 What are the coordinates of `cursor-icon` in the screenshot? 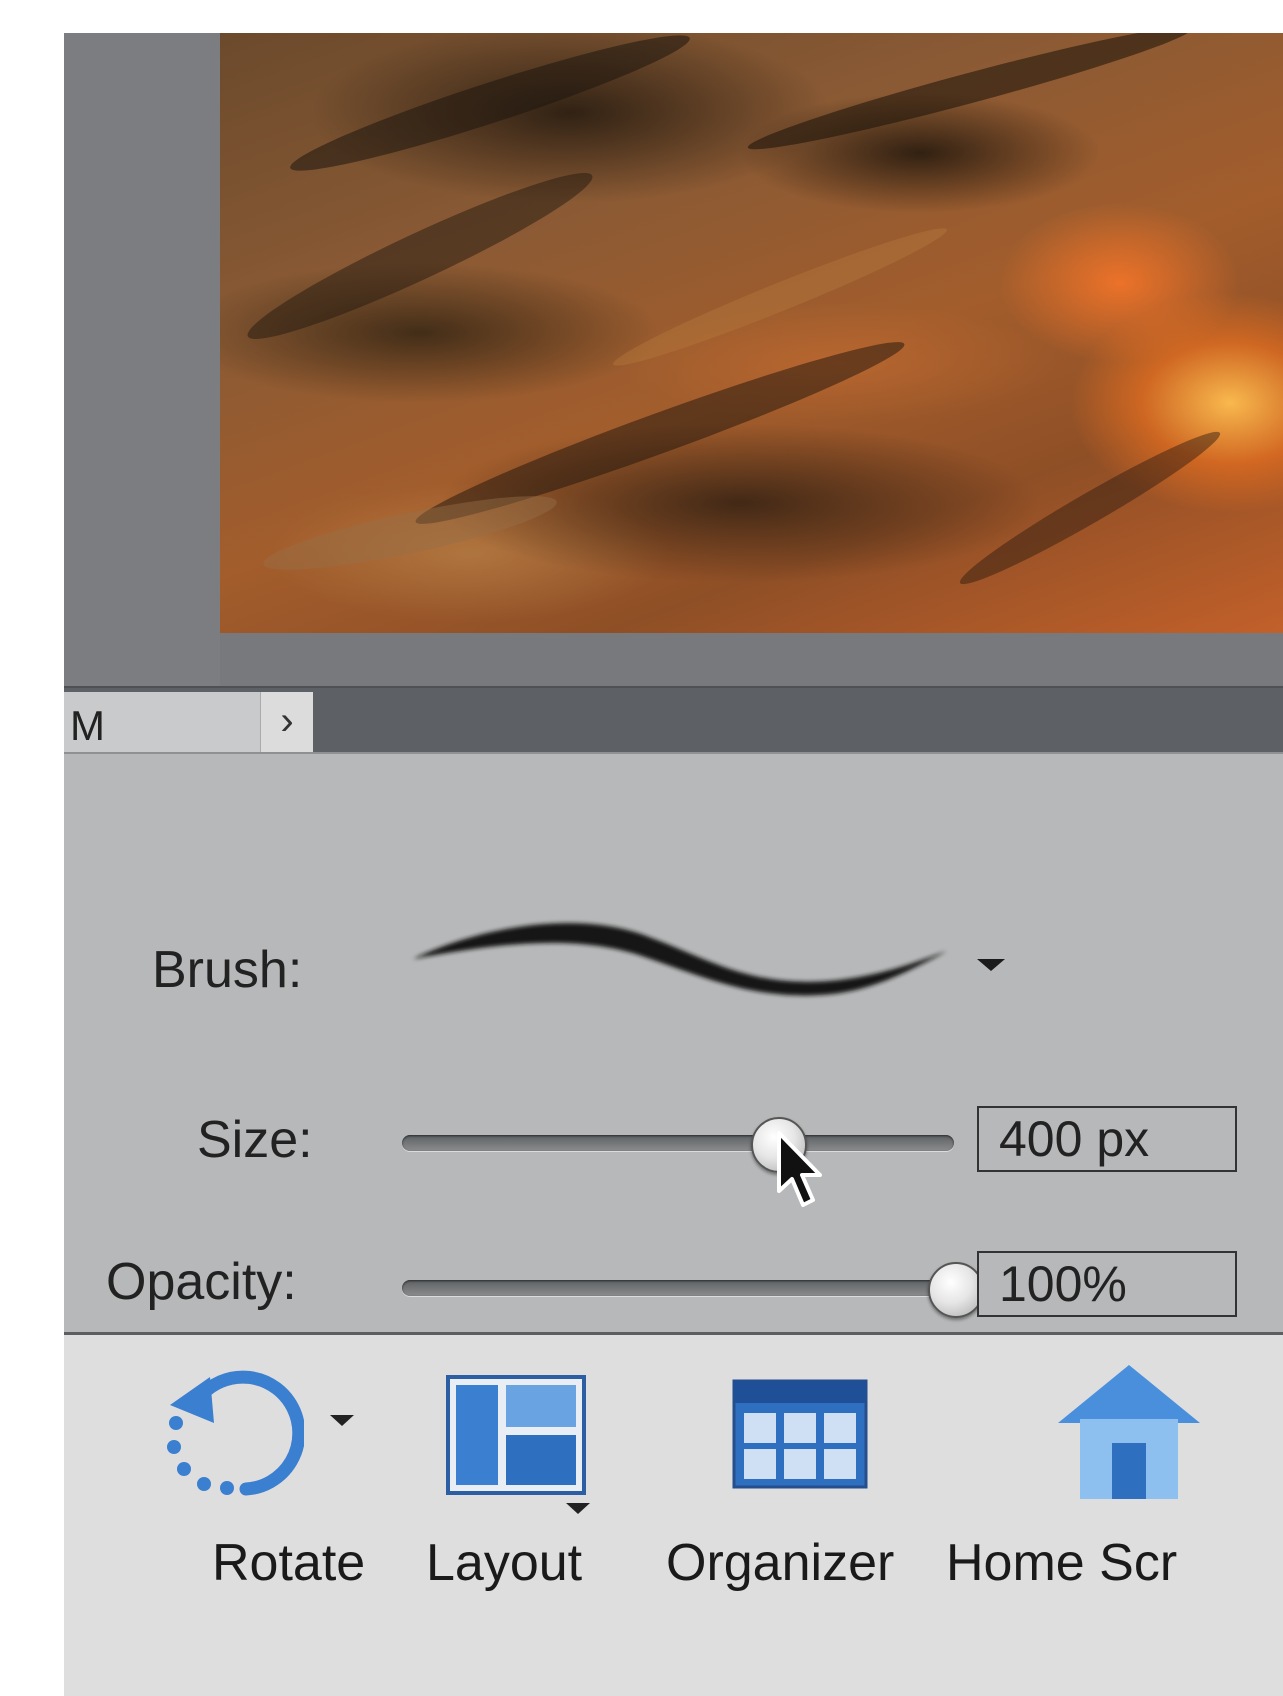 It's located at (800, 1169).